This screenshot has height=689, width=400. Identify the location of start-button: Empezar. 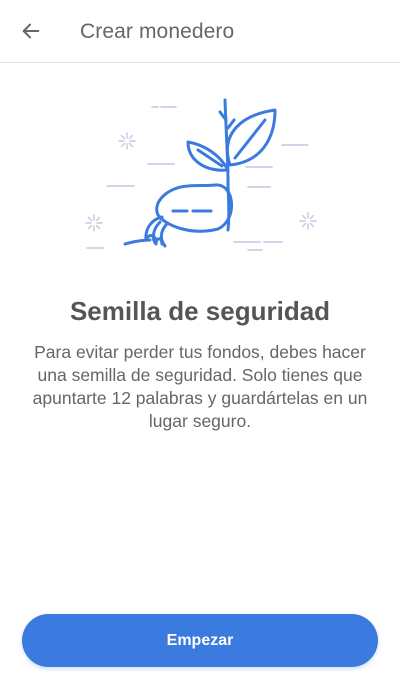
(200, 640).